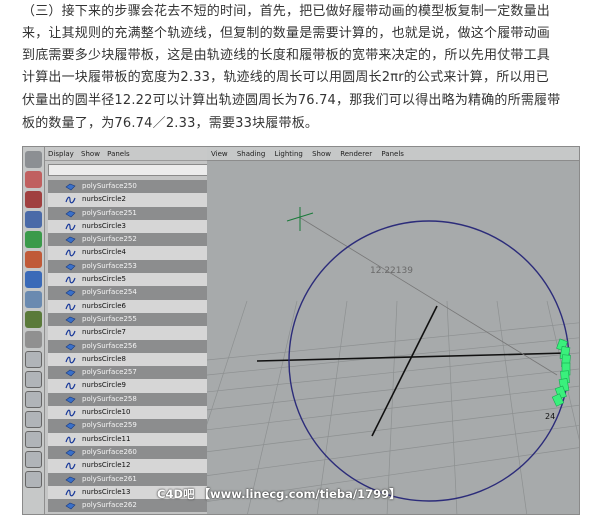  Describe the element at coordinates (61, 154) in the screenshot. I see `menu-display: Display` at that location.